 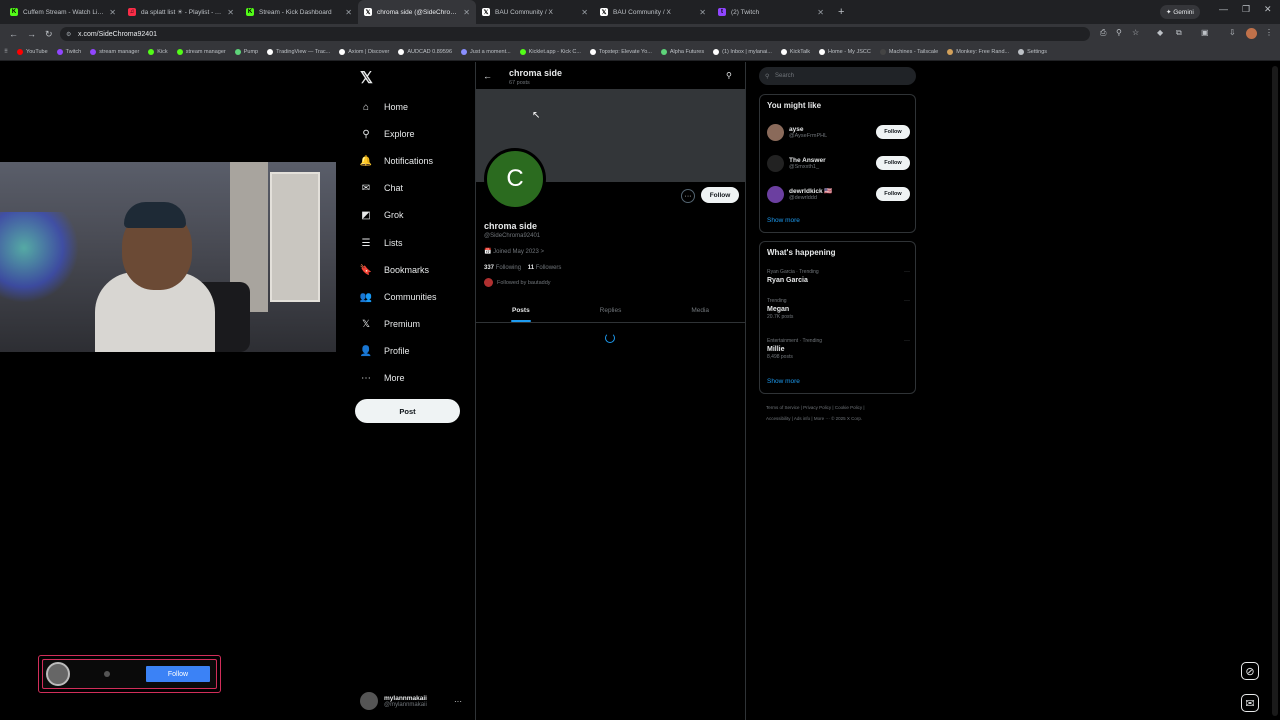 What do you see at coordinates (415, 351) in the screenshot?
I see `nav-item-profile: 👤 Profile` at bounding box center [415, 351].